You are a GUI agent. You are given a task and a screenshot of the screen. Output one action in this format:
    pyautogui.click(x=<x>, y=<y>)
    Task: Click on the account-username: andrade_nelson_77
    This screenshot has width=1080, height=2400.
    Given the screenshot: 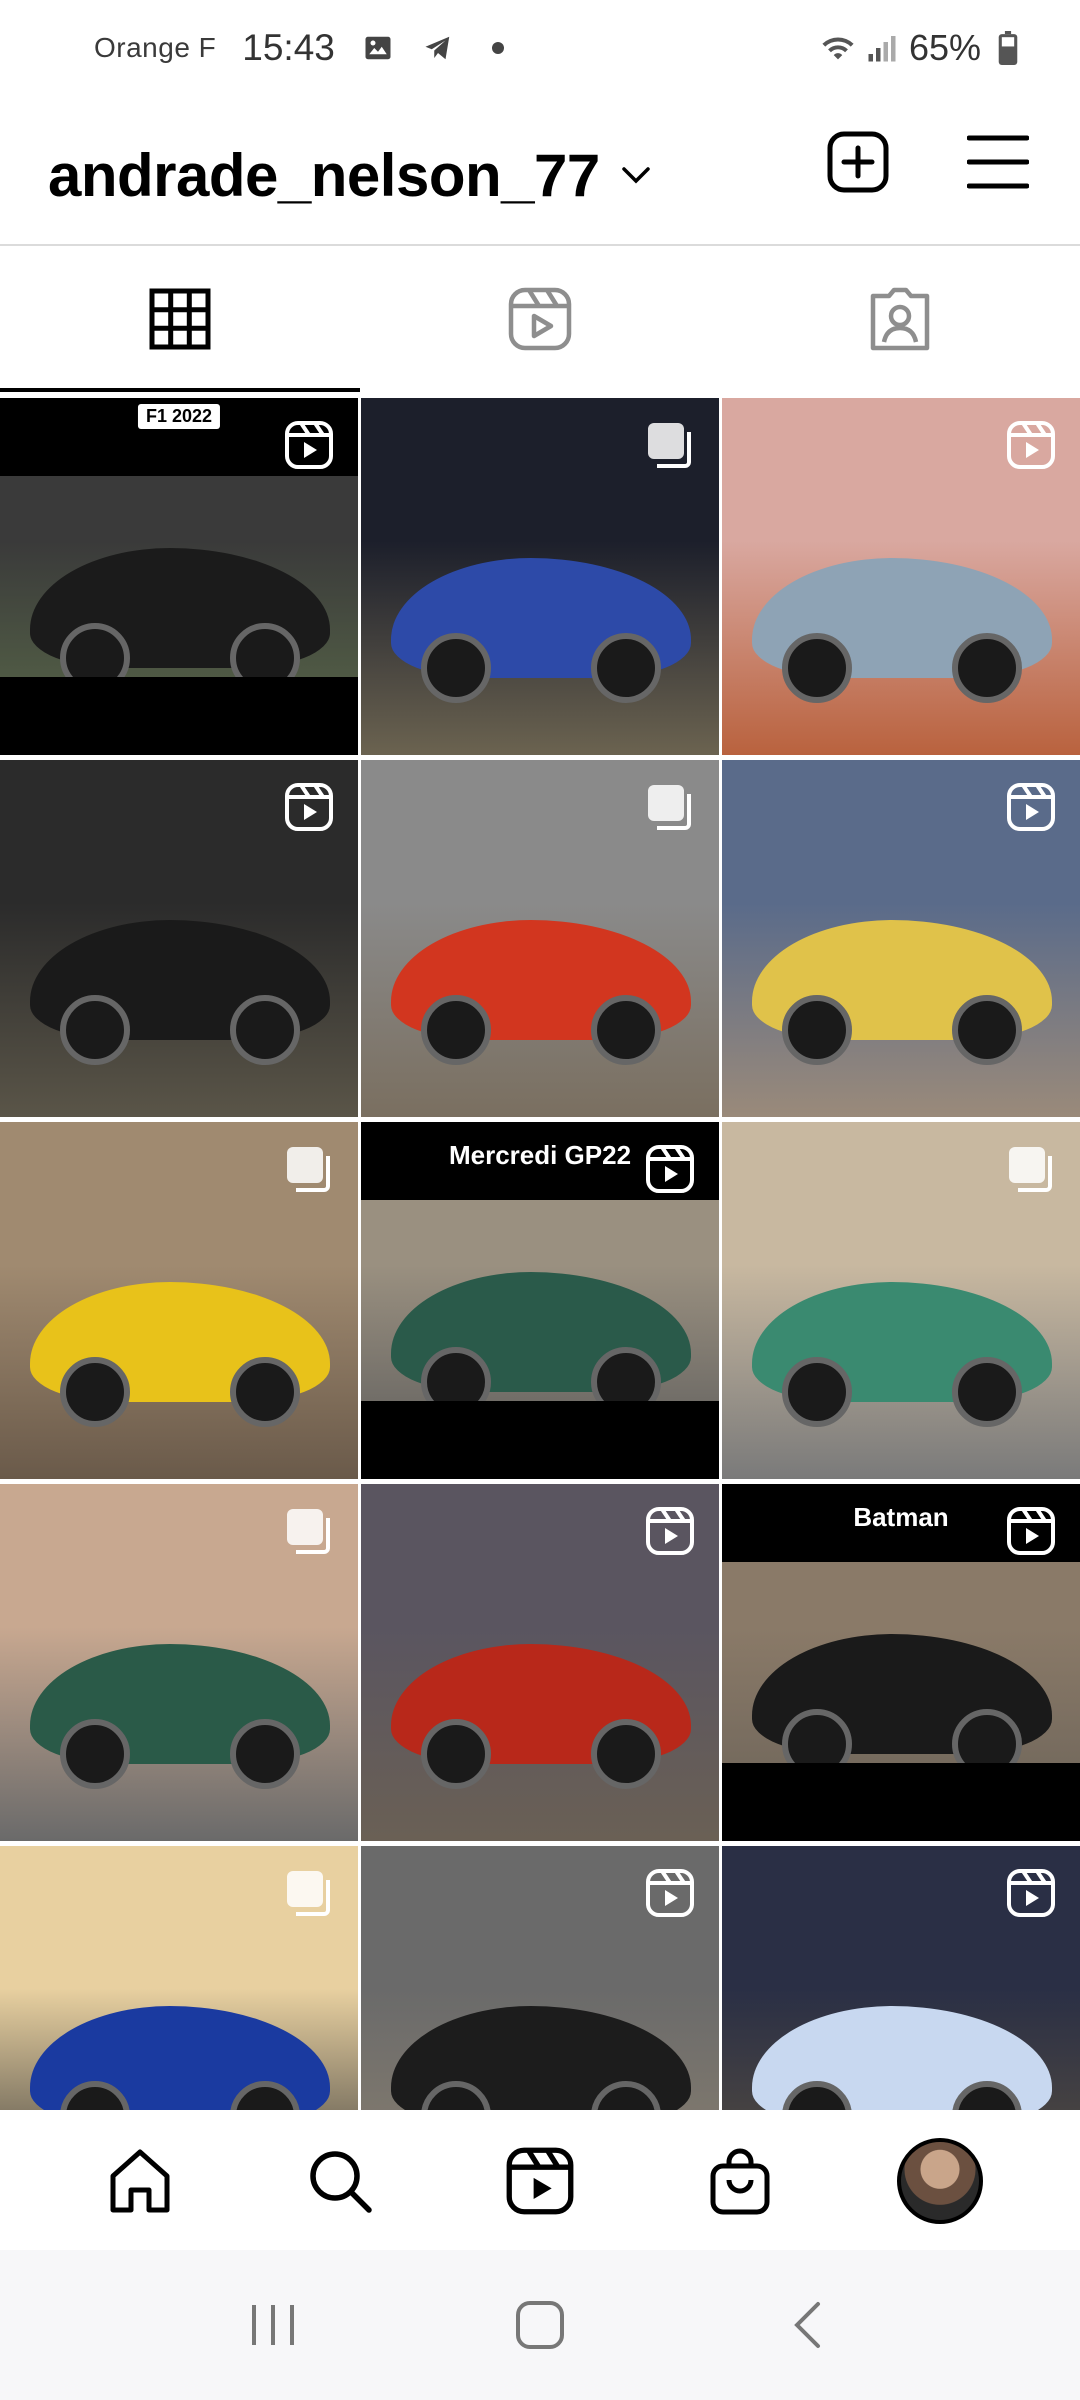 What is the action you would take?
    pyautogui.click(x=324, y=175)
    